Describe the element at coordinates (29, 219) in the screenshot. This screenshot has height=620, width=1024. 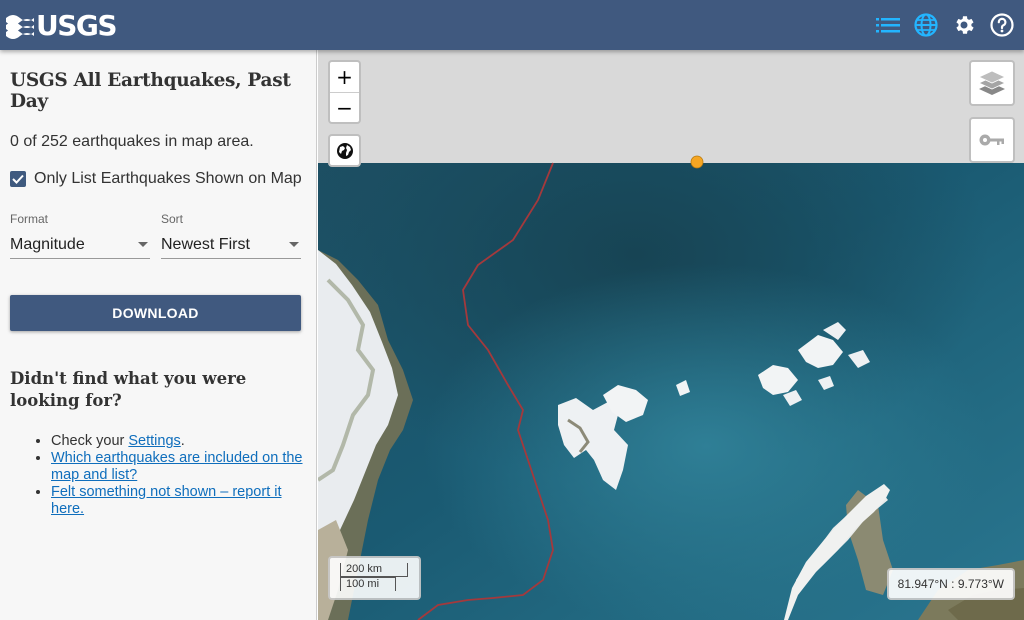
I see `format-label: Format` at that location.